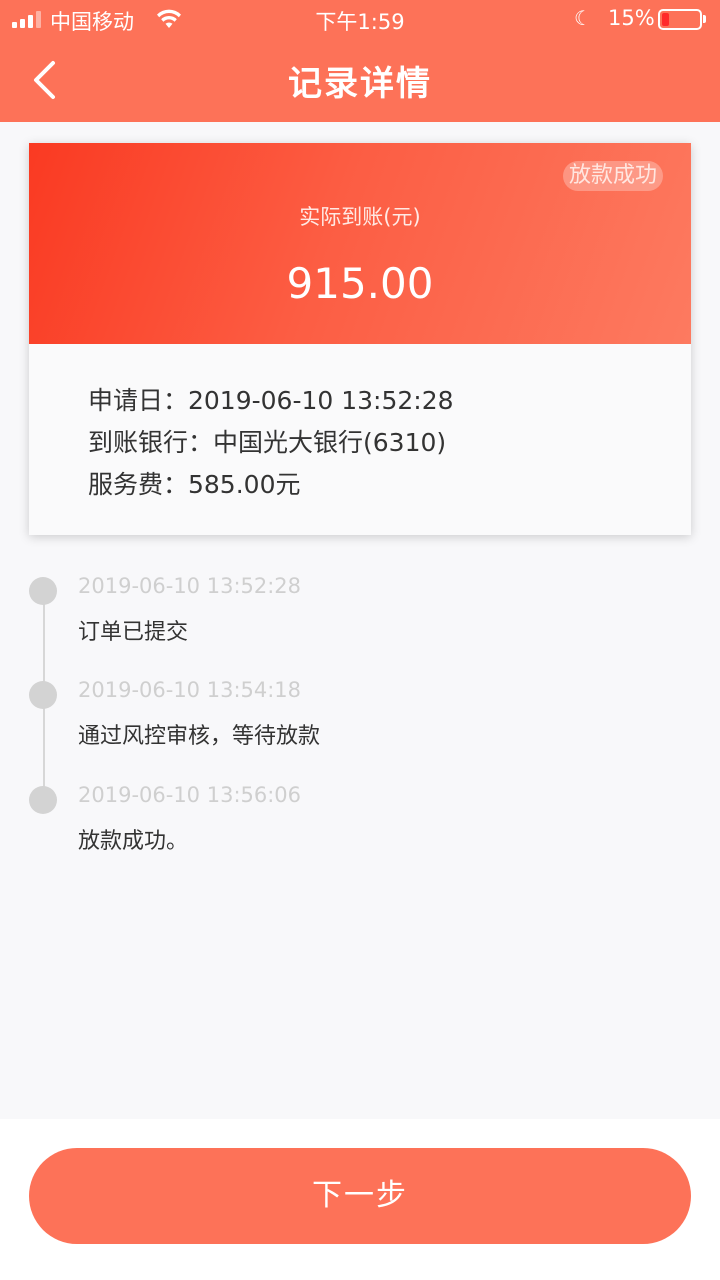 The height and width of the screenshot is (1280, 720). Describe the element at coordinates (360, 217) in the screenshot. I see `amount-label: 实际到账(元)` at that location.